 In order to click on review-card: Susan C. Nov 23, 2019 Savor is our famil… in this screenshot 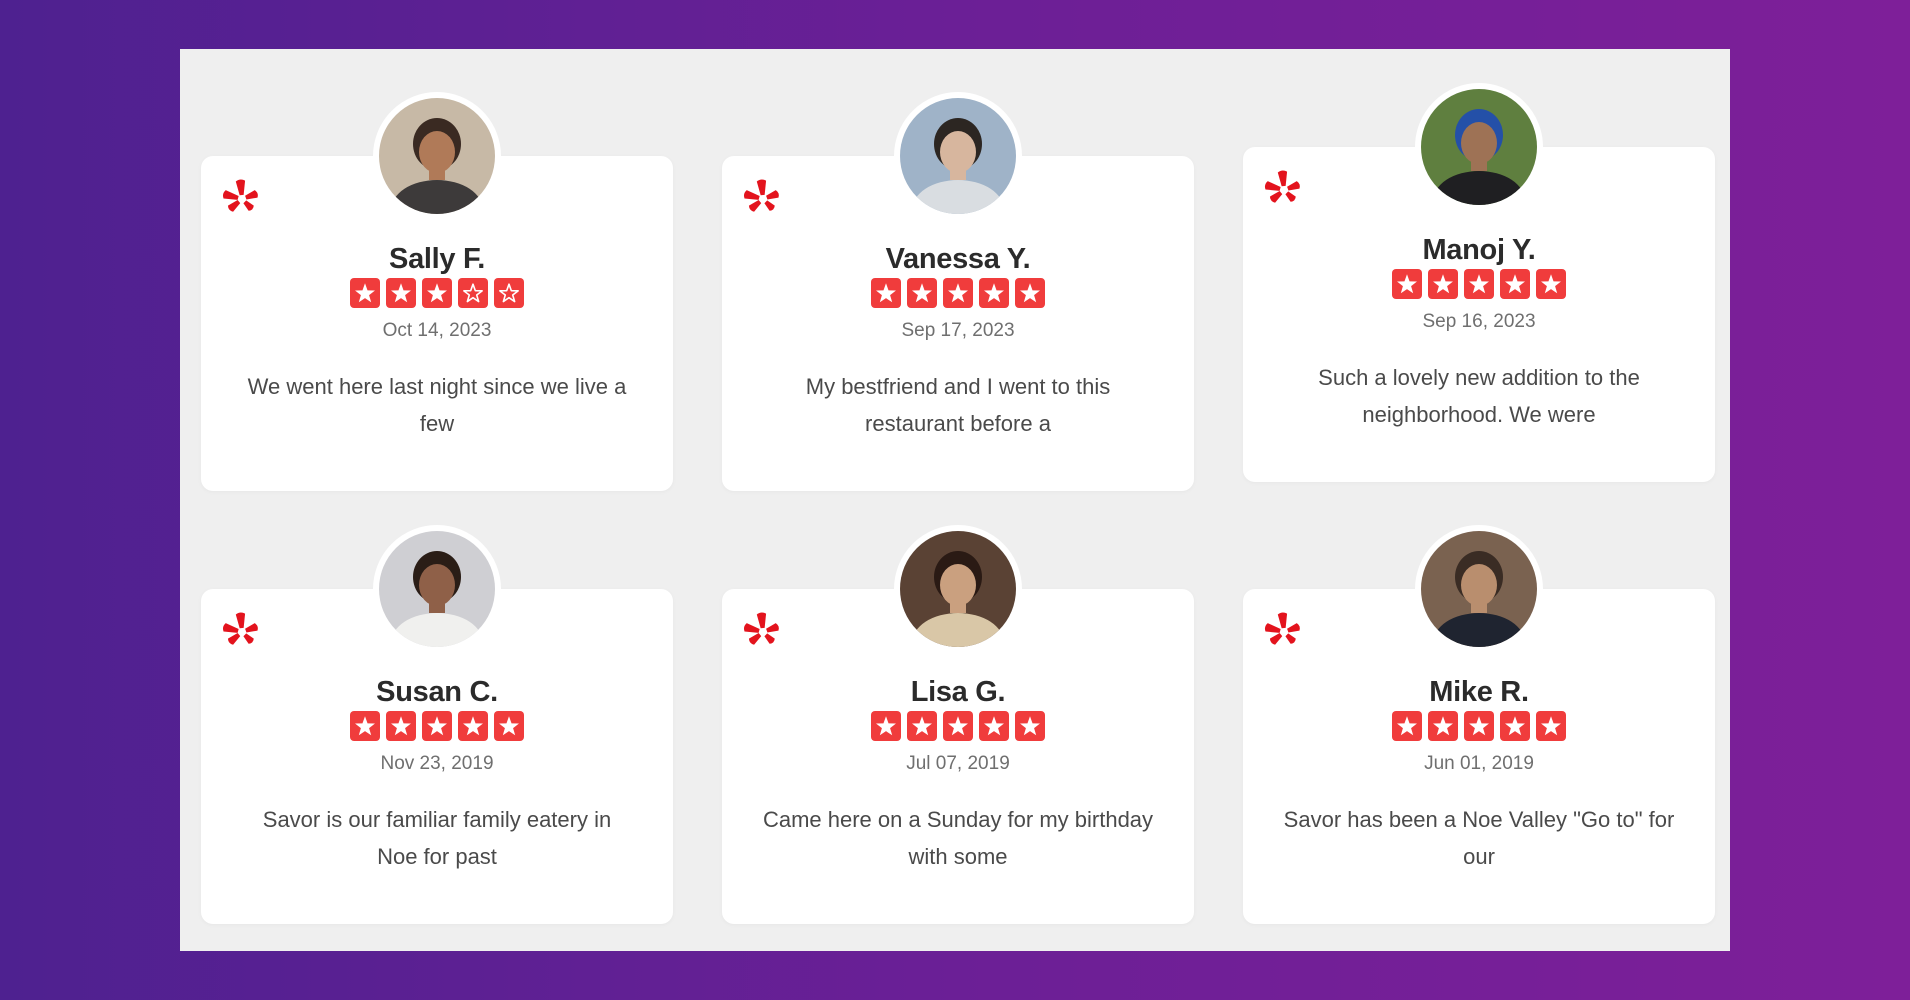, I will do `click(437, 724)`.